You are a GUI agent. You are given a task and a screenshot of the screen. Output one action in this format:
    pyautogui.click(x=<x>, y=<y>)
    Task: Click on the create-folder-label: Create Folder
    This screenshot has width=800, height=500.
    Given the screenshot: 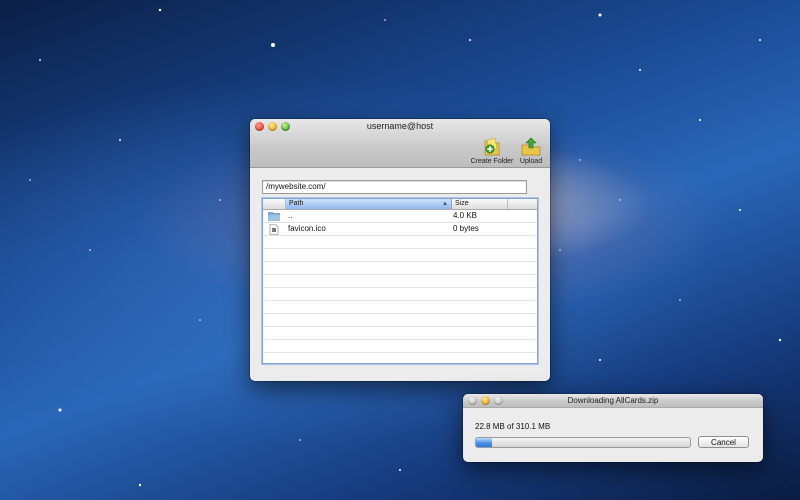 What is the action you would take?
    pyautogui.click(x=492, y=161)
    